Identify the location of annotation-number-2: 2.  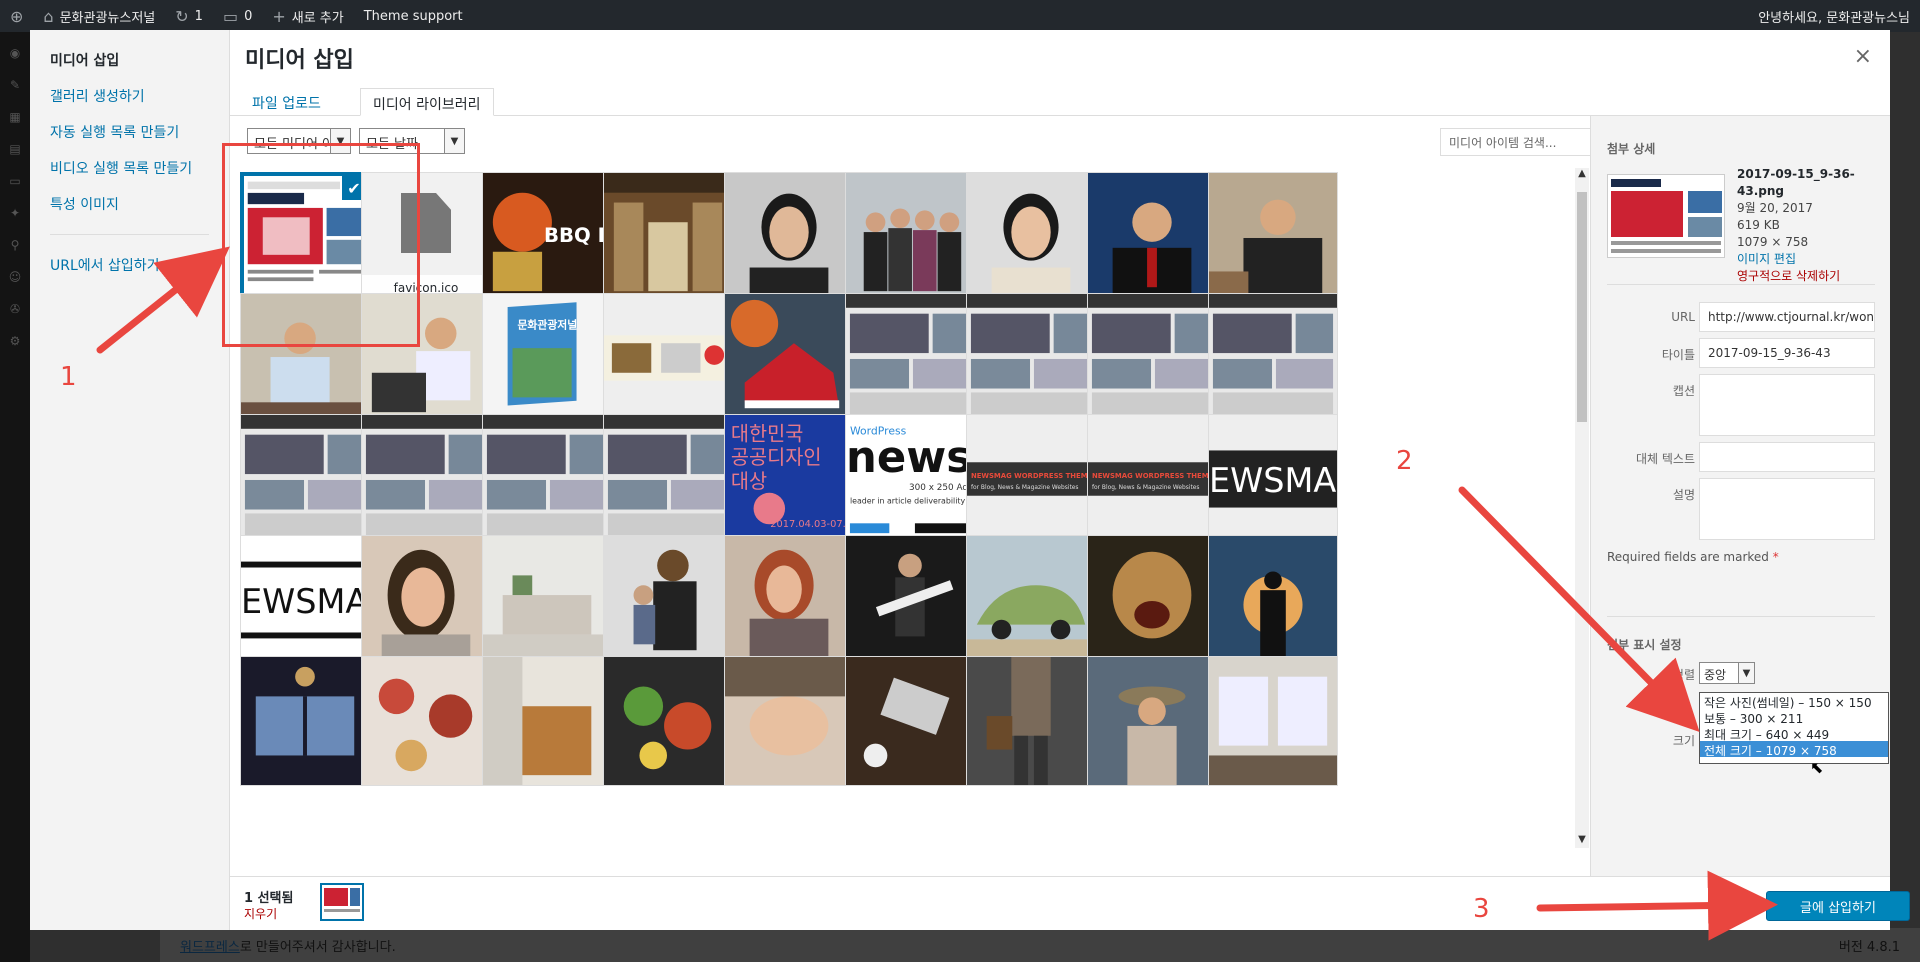
(1404, 461).